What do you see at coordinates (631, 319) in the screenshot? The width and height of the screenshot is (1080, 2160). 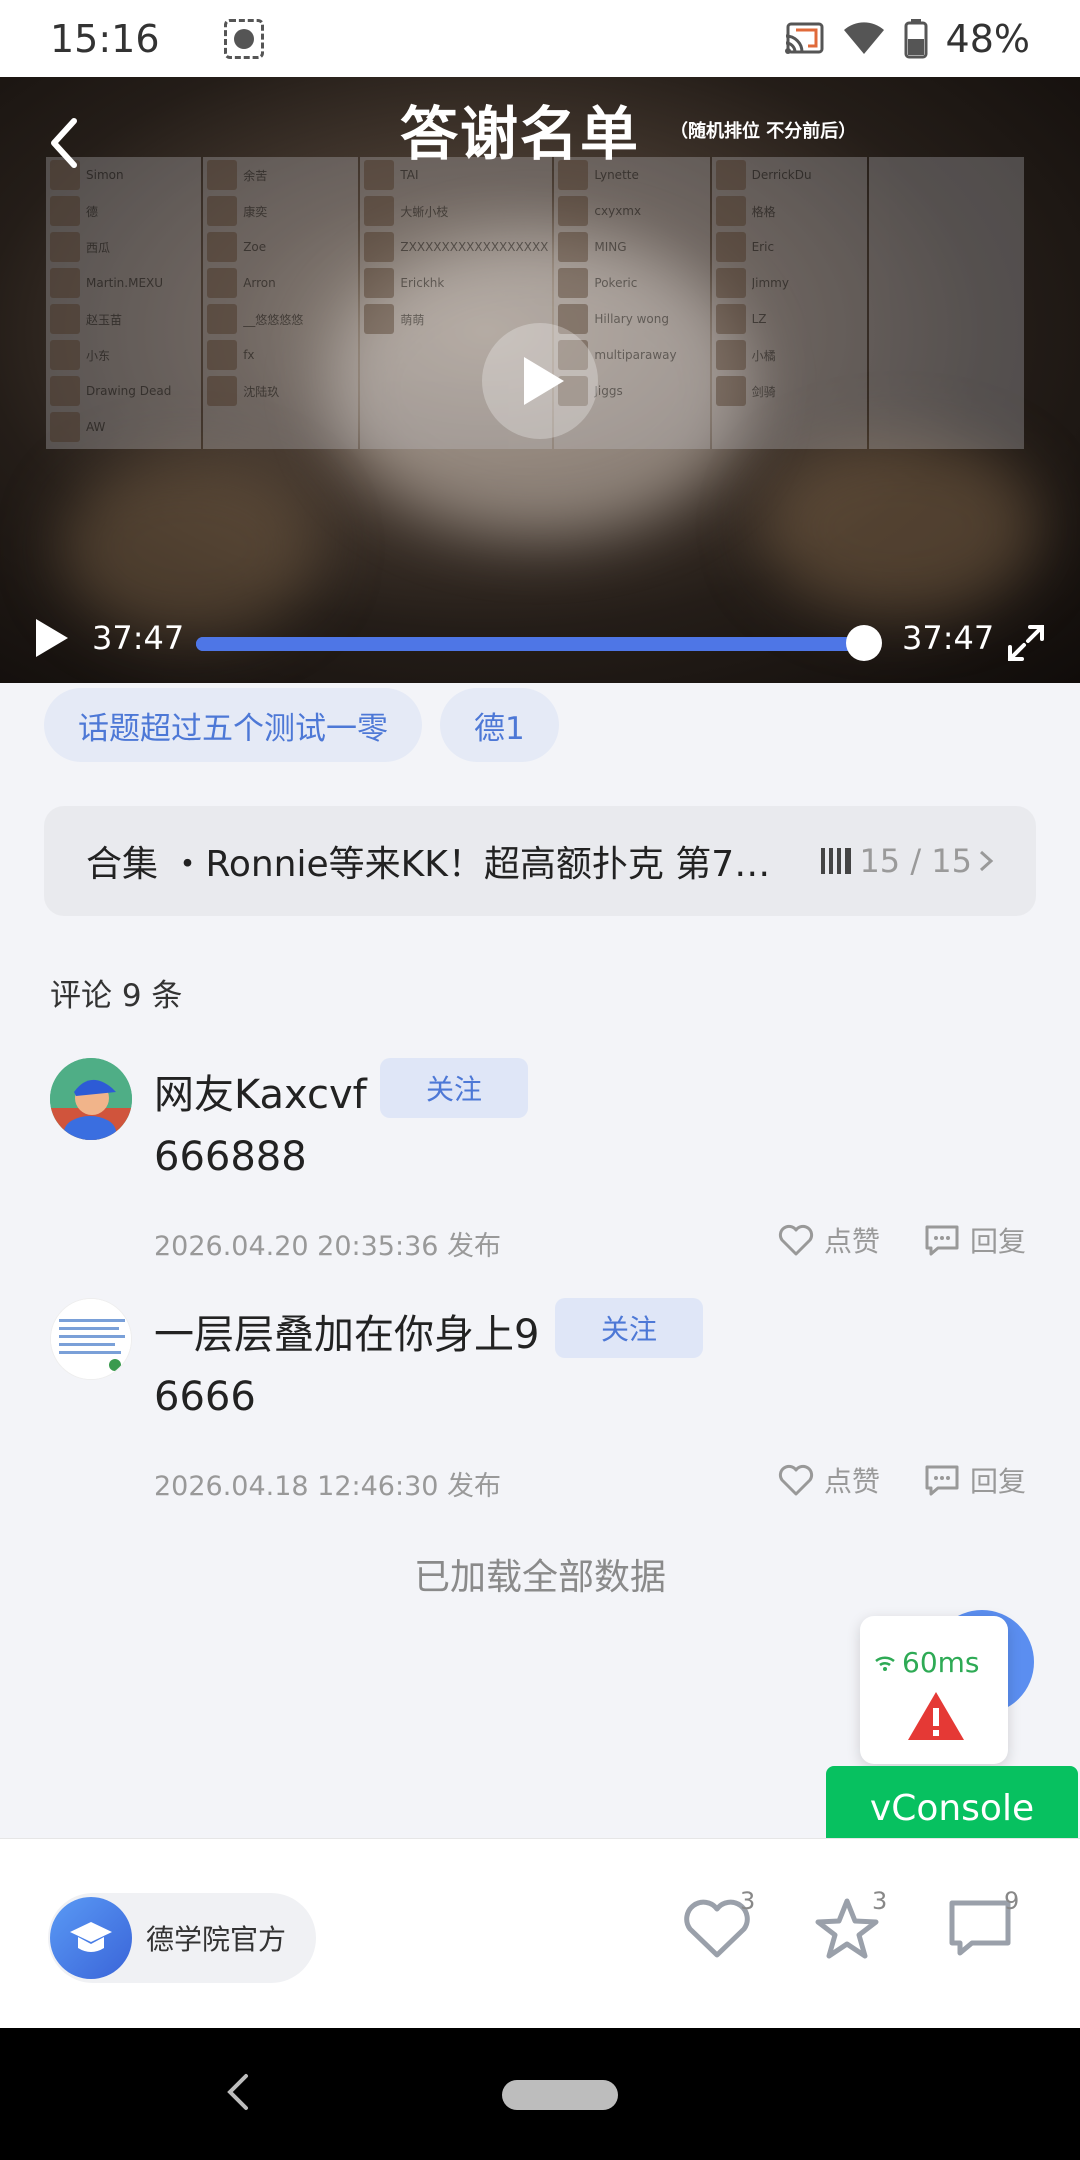 I see `credit-name: Hillary wong` at bounding box center [631, 319].